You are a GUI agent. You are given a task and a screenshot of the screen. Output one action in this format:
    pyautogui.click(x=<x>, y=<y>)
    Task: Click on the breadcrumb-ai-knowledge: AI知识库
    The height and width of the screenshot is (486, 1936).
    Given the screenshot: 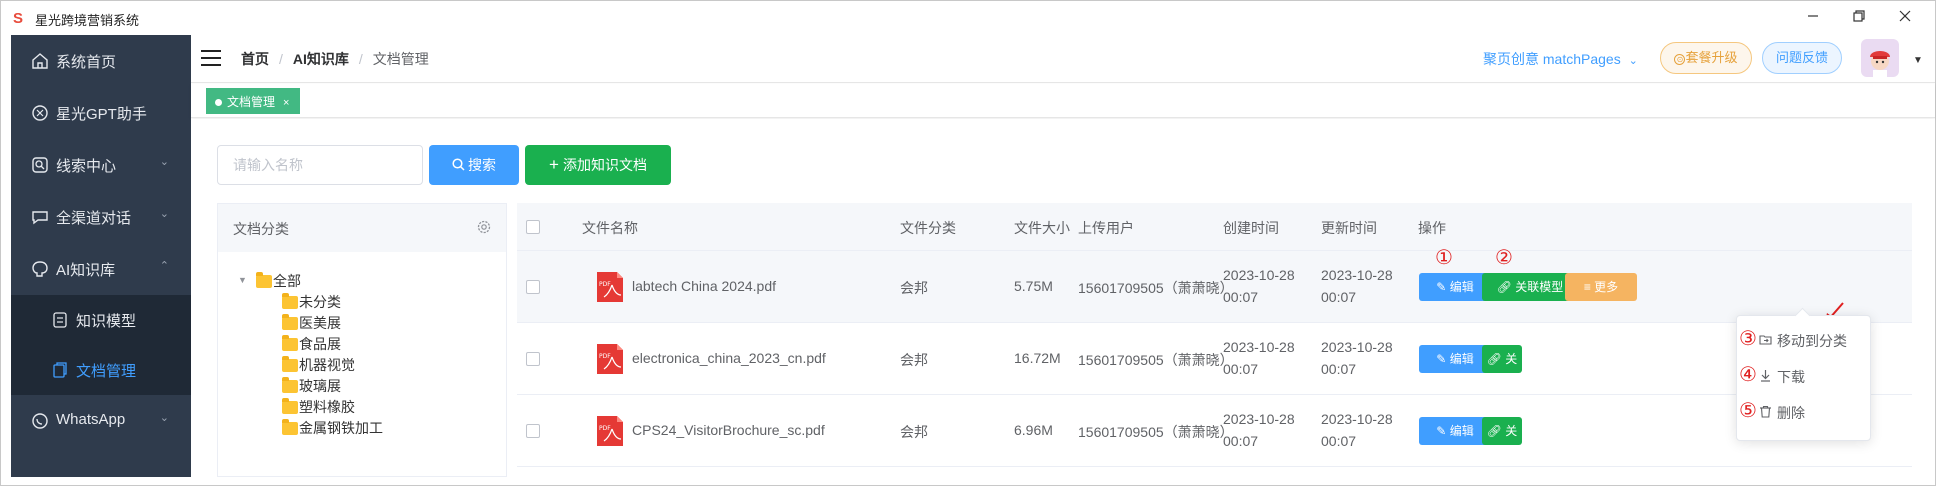 What is the action you would take?
    pyautogui.click(x=321, y=59)
    